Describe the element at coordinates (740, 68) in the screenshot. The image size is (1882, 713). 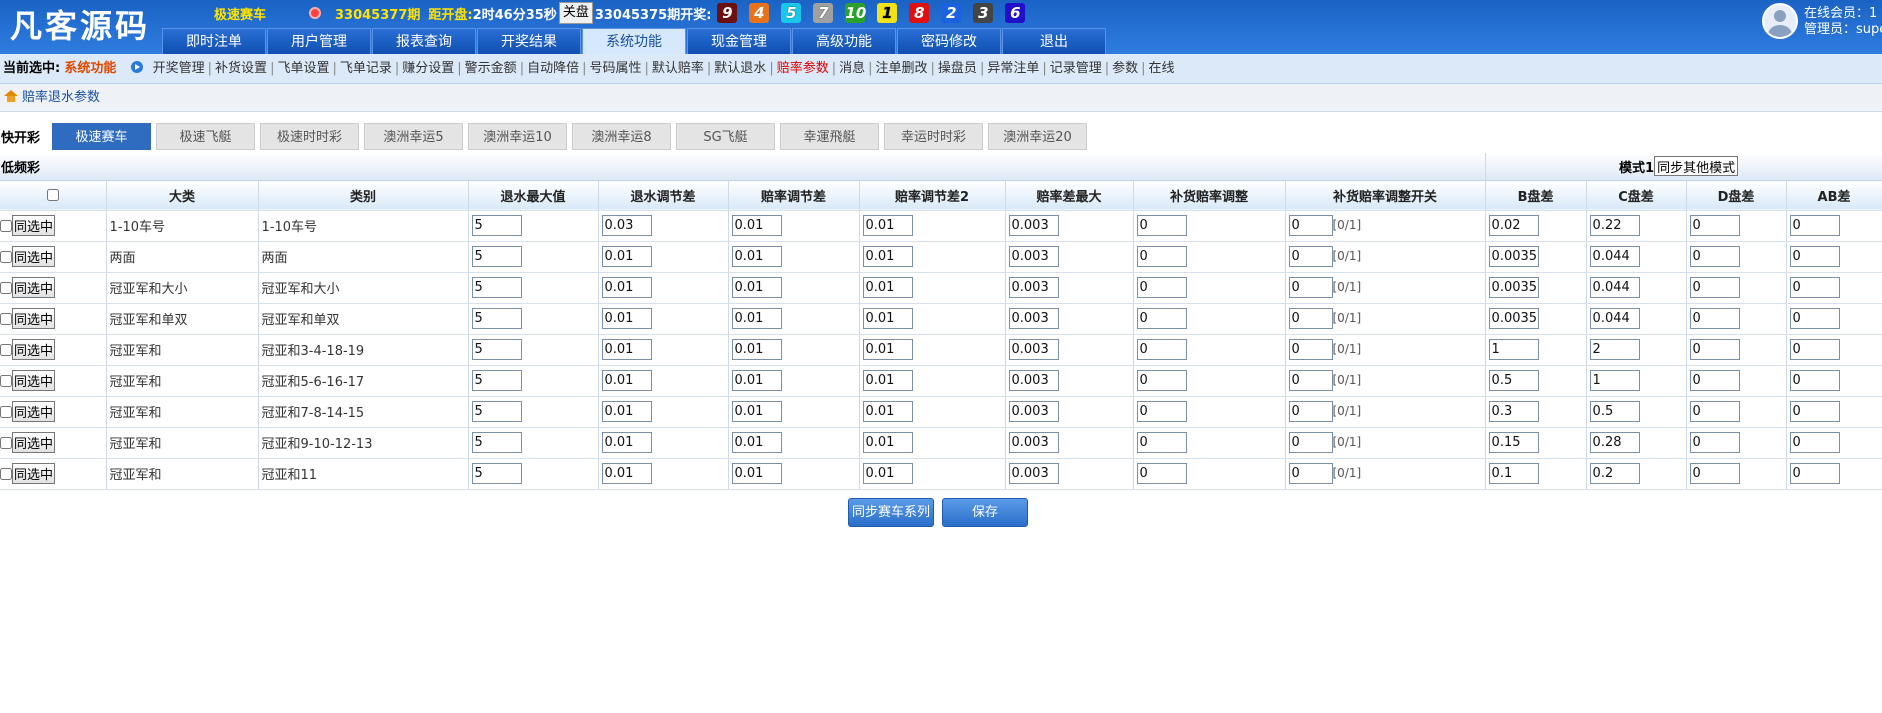
I see `submenu-link: 默认退水` at that location.